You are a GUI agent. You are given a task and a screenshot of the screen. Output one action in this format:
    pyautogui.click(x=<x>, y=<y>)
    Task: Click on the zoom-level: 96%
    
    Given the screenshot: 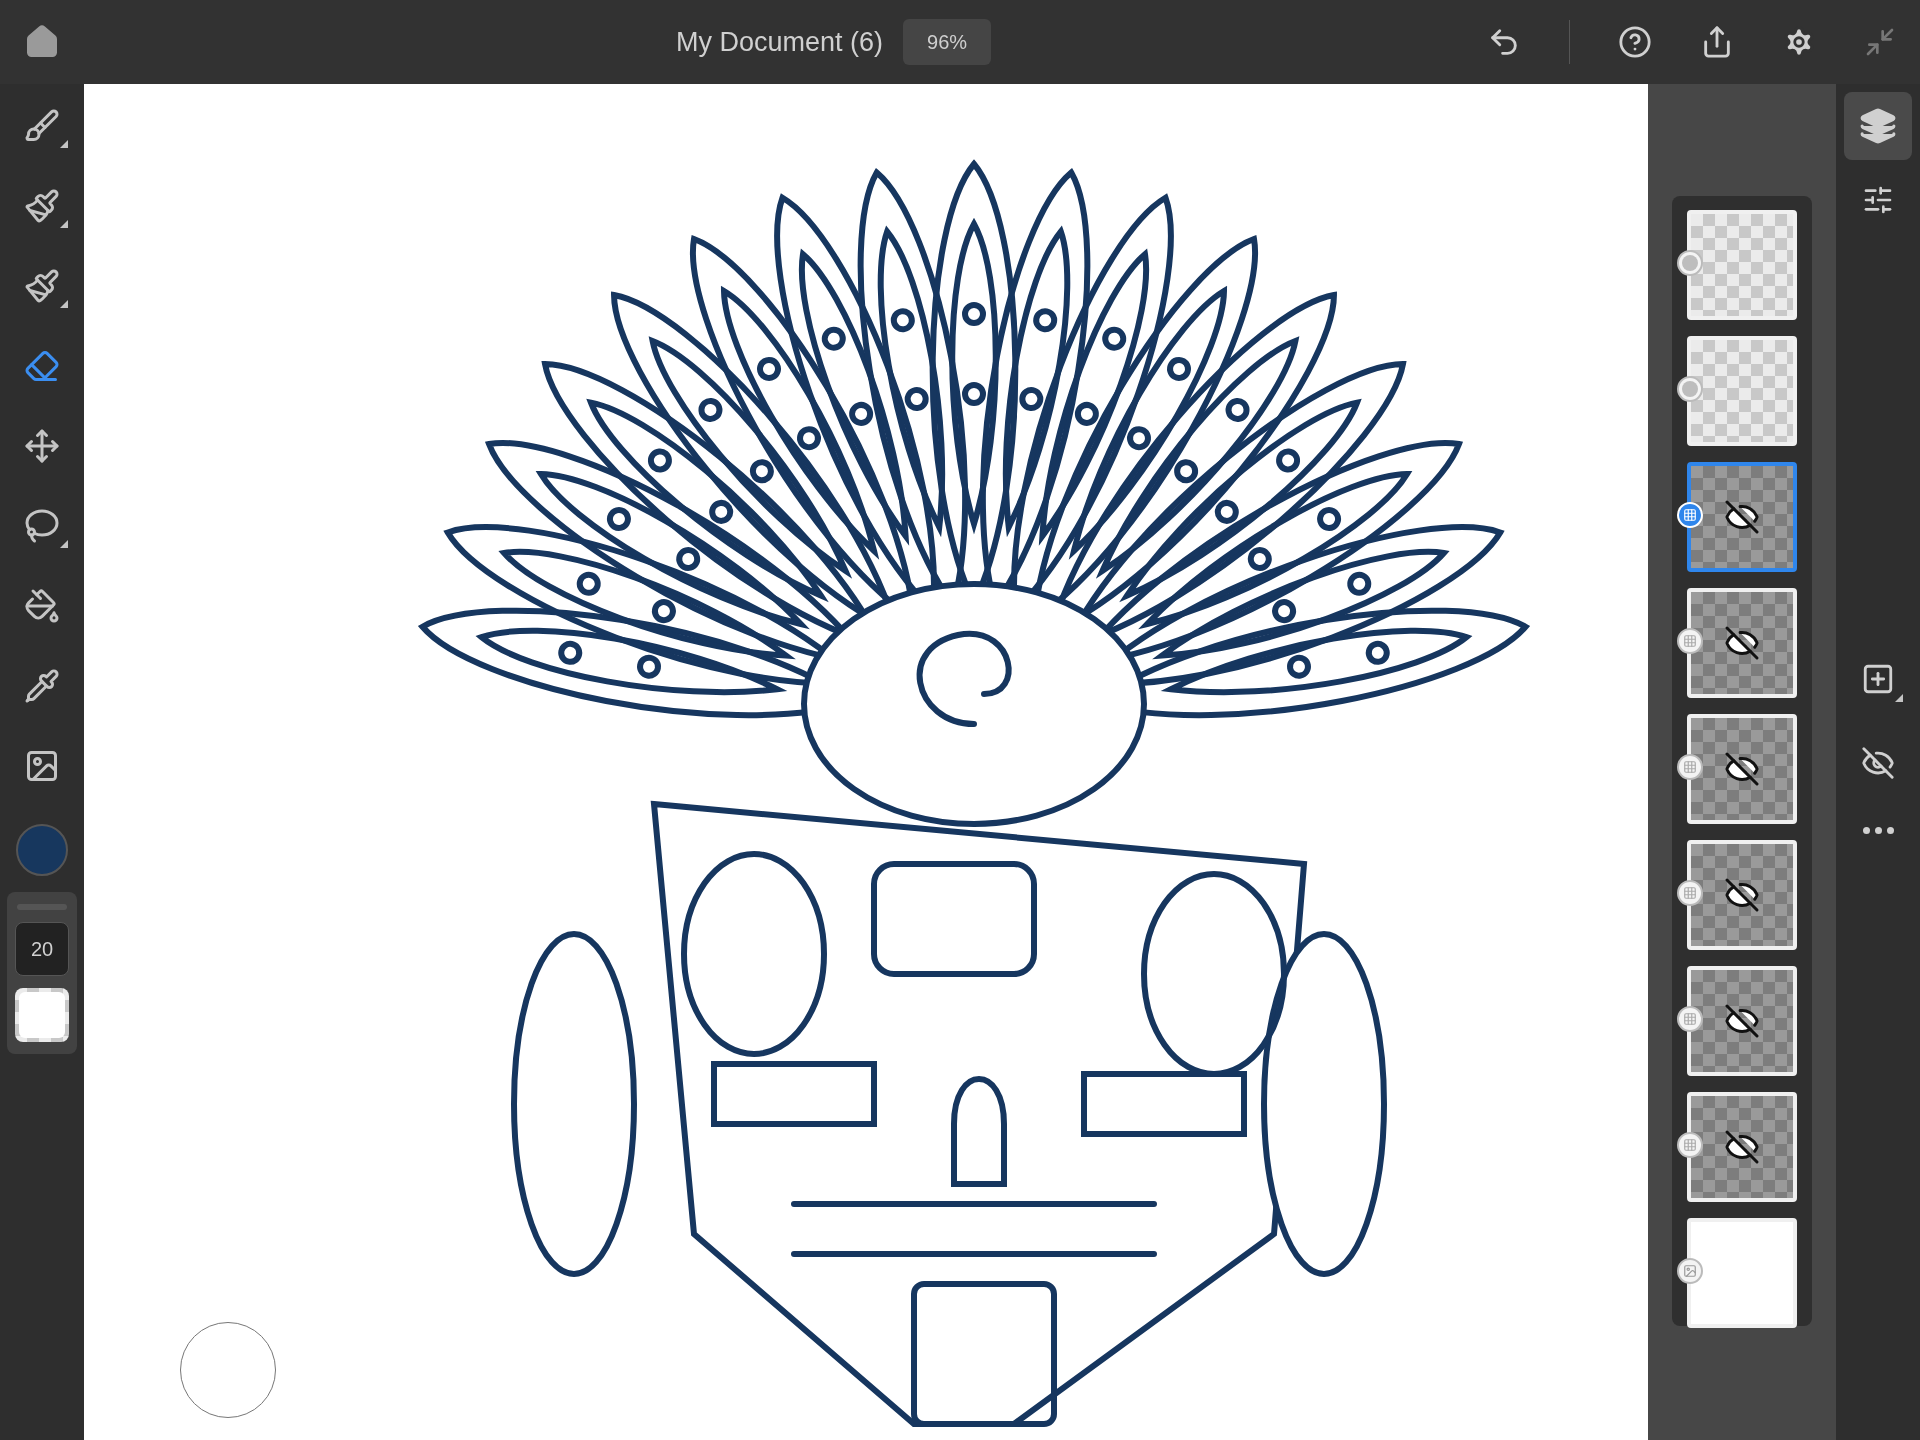 What is the action you would take?
    pyautogui.click(x=947, y=42)
    